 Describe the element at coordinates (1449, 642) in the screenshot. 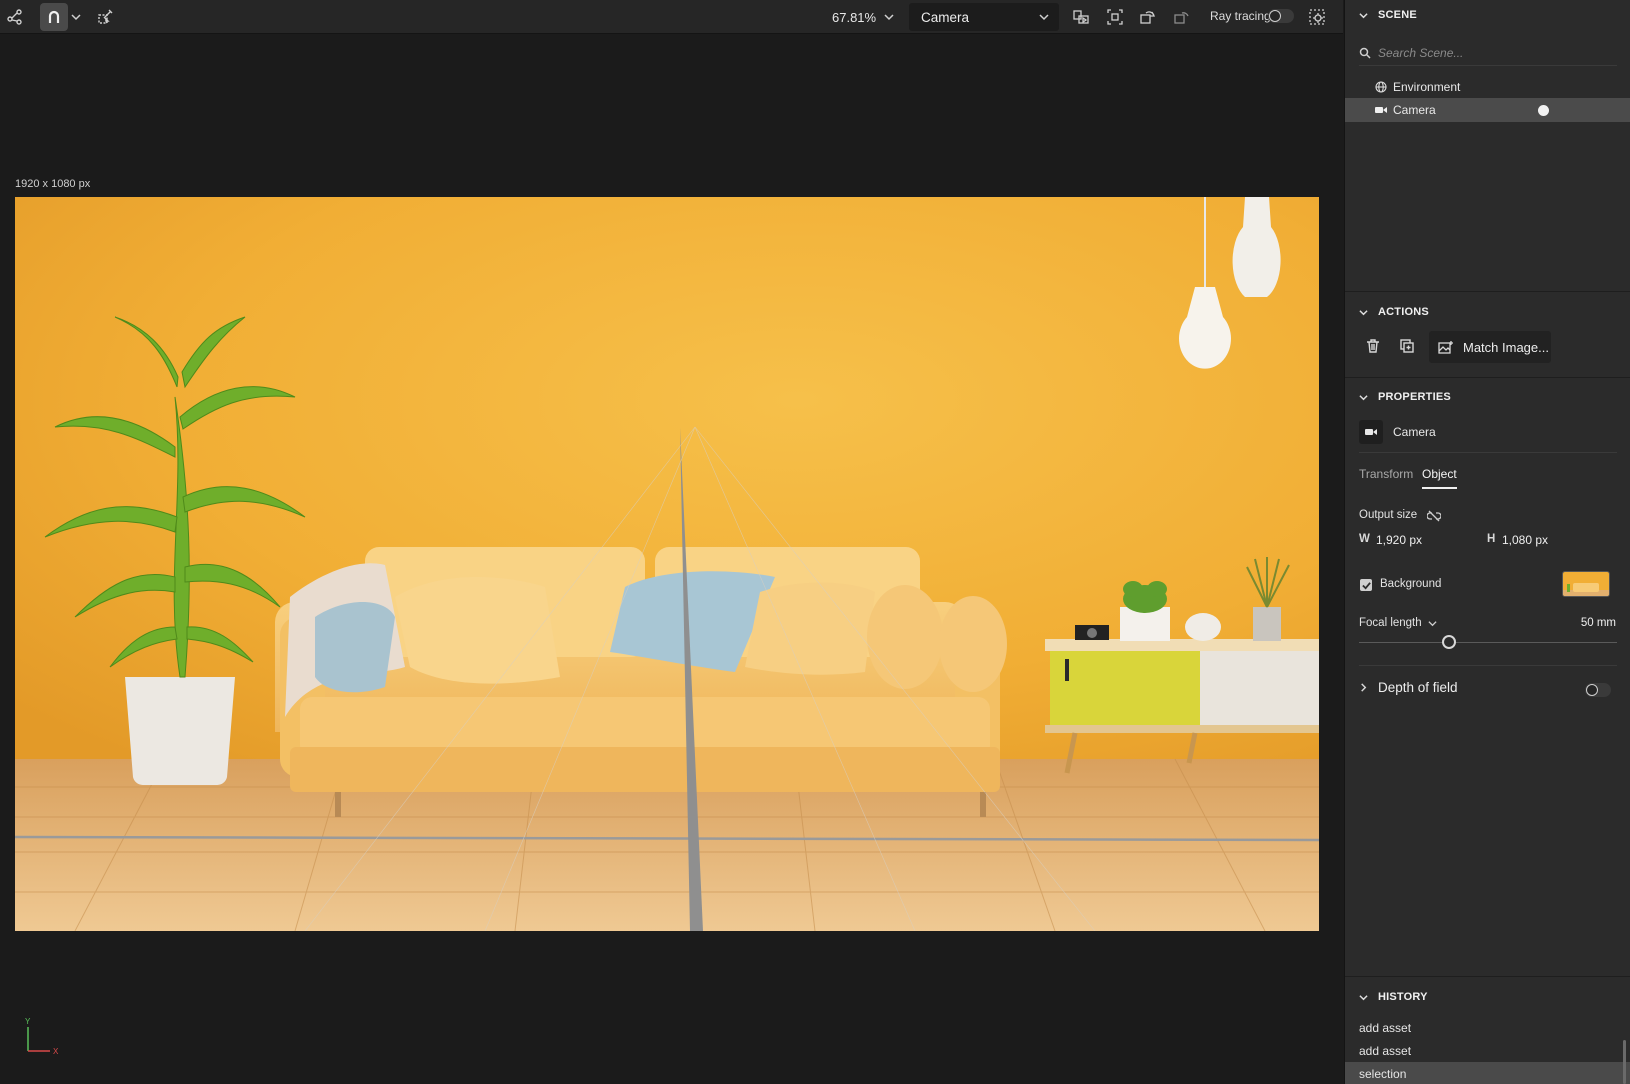

I see `focal-length-slider-handle` at that location.